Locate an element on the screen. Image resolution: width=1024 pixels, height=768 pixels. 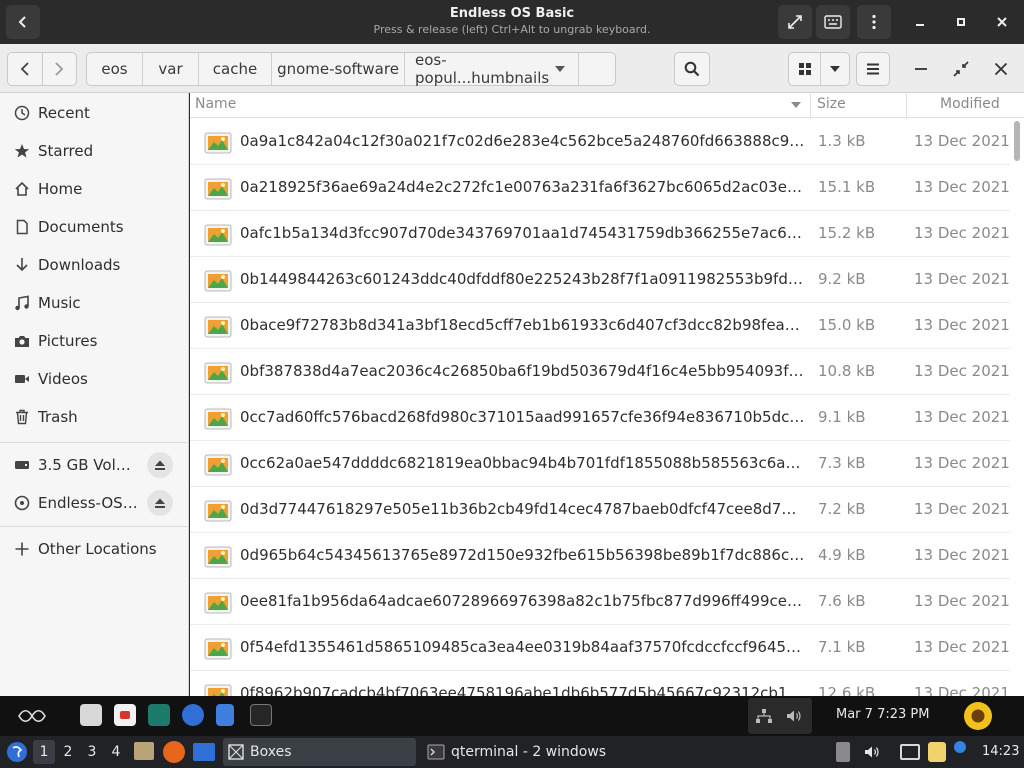
clock-icon is located at coordinates (22, 113).